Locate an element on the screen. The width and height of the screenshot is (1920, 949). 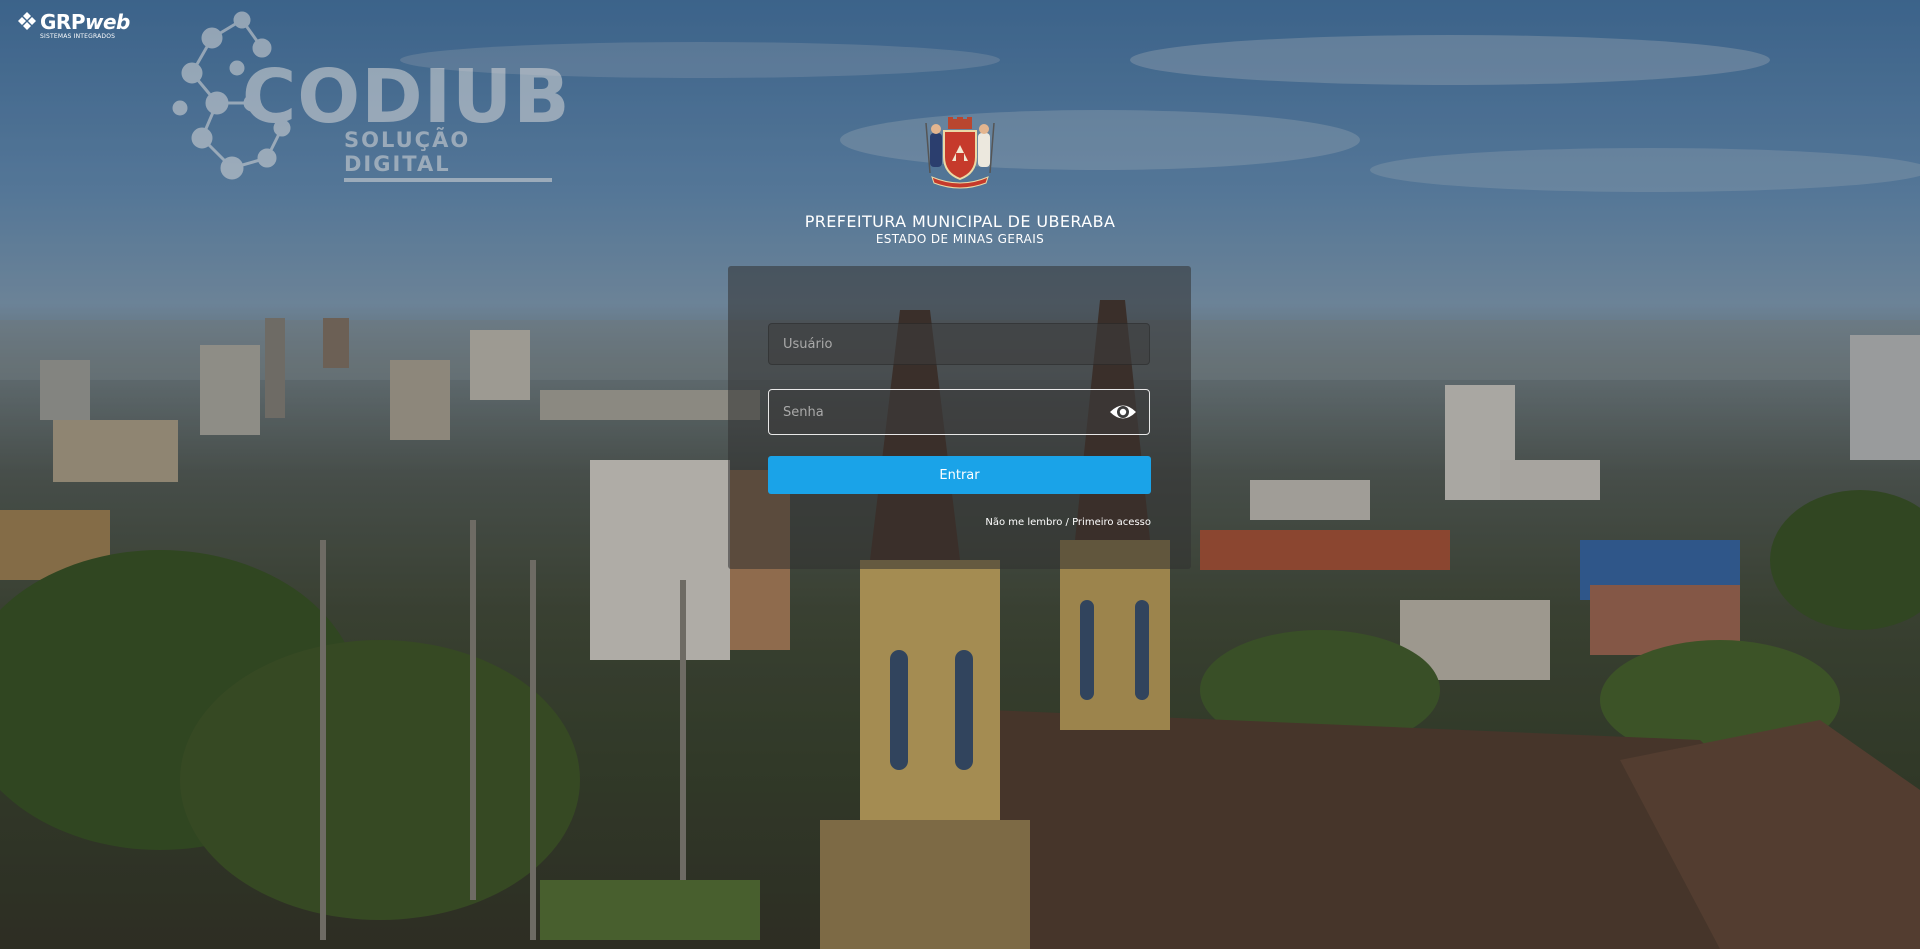
codiub-logo: CODIUB SOLUÇÃO DIGITAL is located at coordinates (371, 95).